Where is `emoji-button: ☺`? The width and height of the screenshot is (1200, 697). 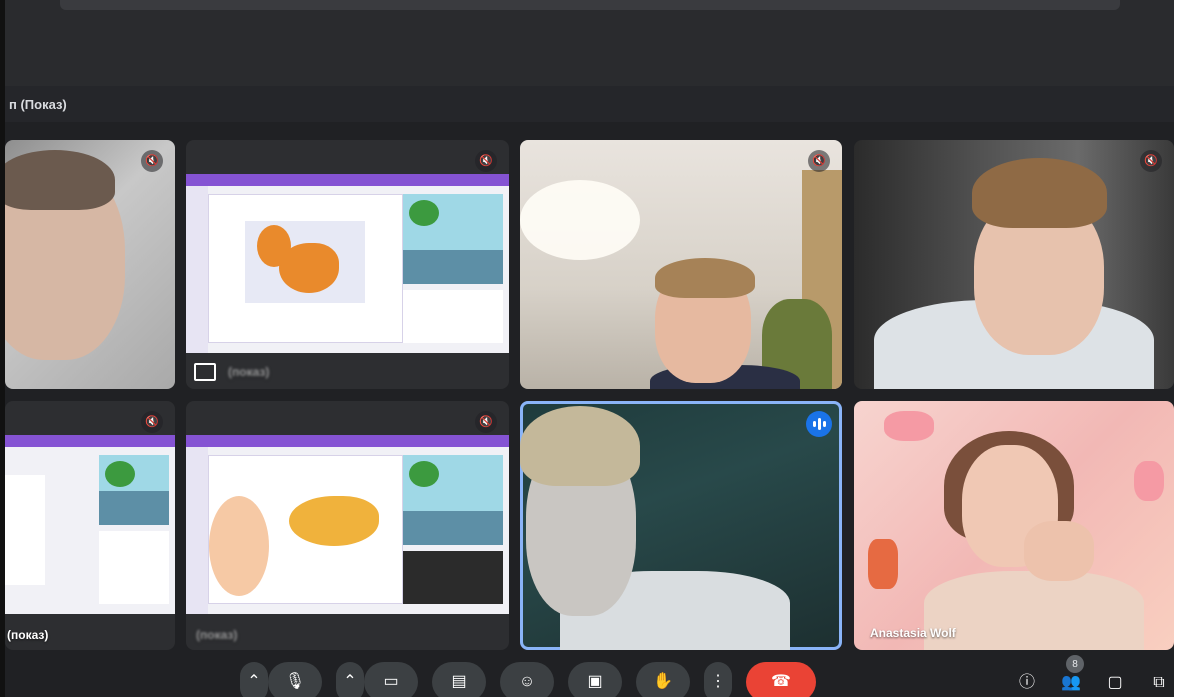 emoji-button: ☺ is located at coordinates (527, 679).